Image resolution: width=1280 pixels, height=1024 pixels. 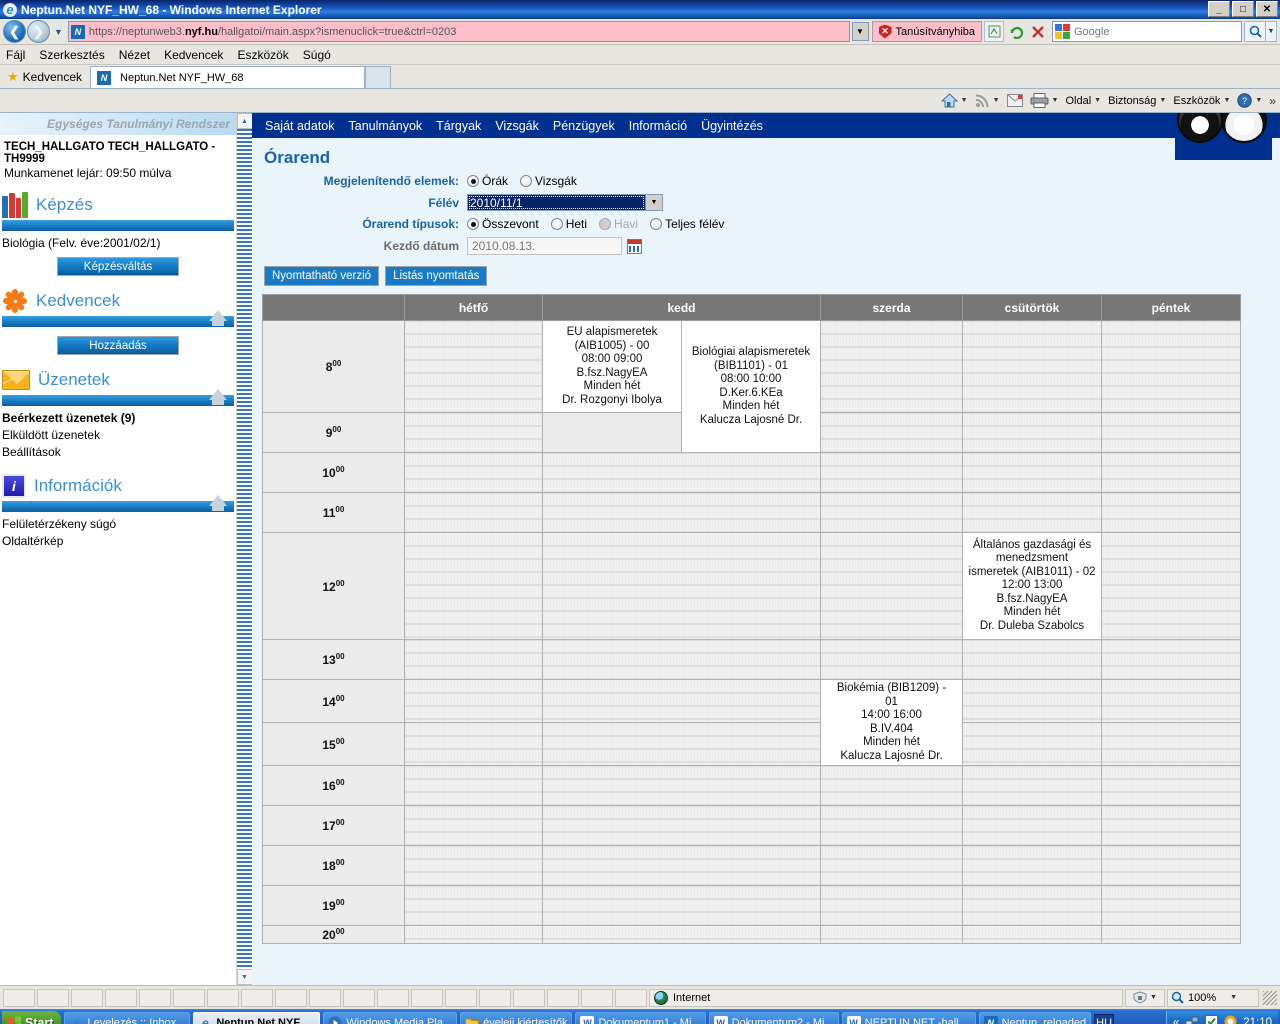 I want to click on list-print-button: Listás nyomtatás, so click(x=436, y=276).